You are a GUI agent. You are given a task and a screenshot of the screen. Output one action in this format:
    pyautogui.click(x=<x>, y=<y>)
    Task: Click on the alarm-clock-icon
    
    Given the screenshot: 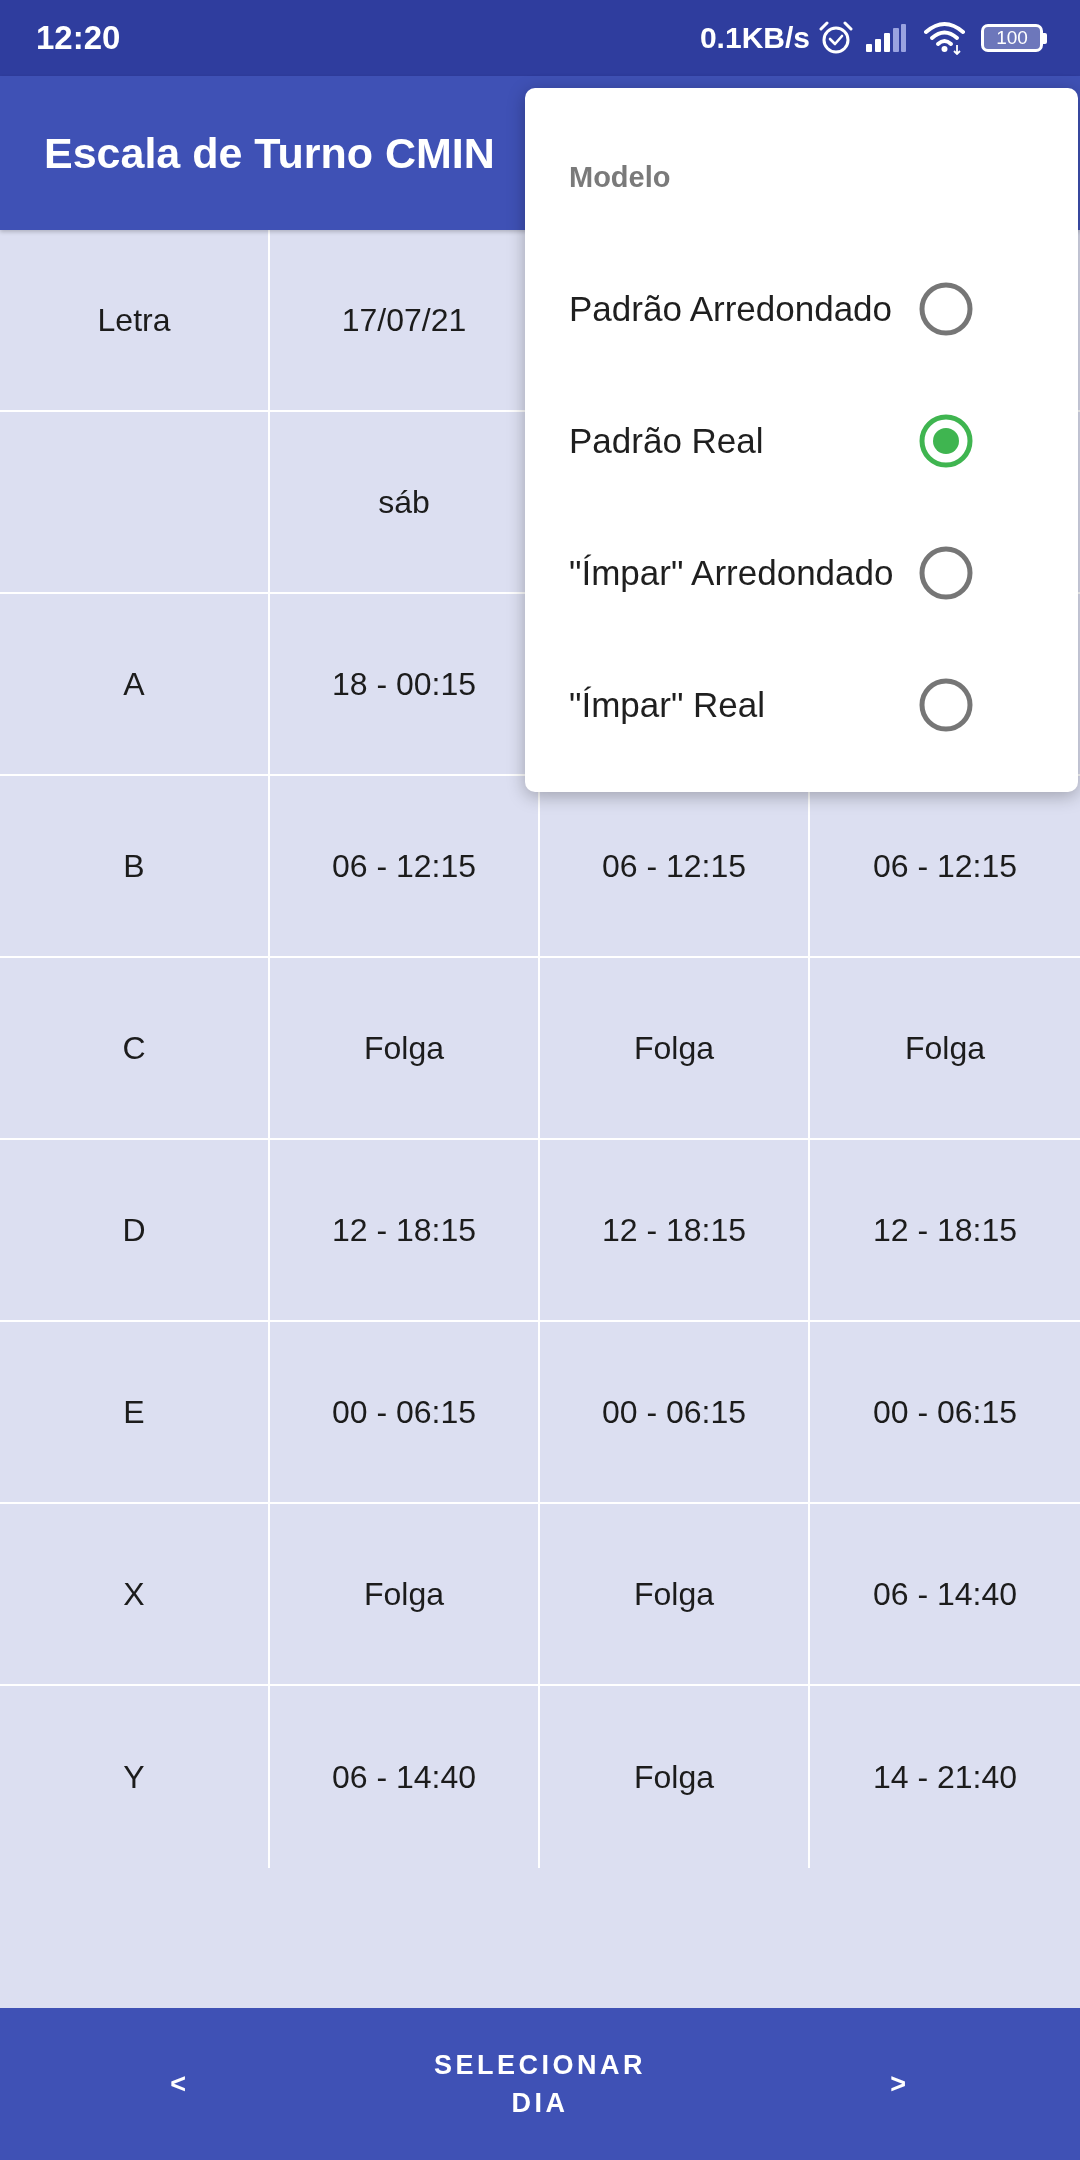 What is the action you would take?
    pyautogui.click(x=836, y=38)
    